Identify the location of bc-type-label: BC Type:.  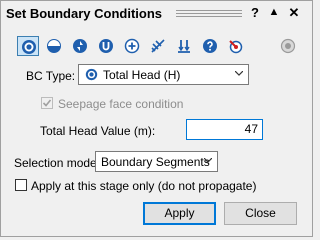
(51, 76).